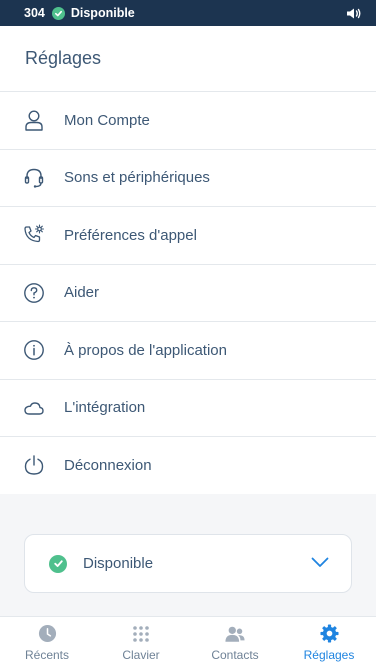 The height and width of the screenshot is (666, 376). I want to click on menu-item-about: À propos de l'application, so click(188, 351).